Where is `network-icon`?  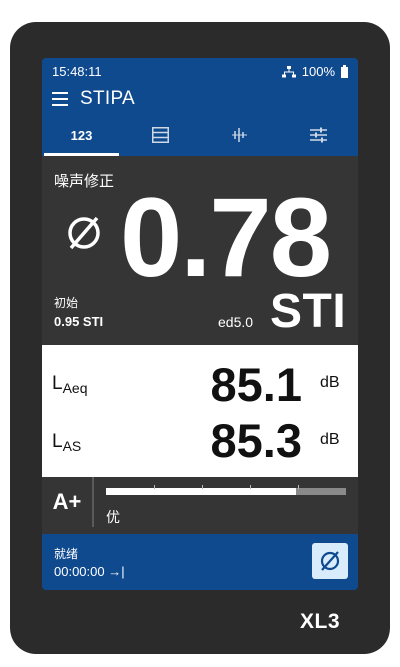 network-icon is located at coordinates (288, 71).